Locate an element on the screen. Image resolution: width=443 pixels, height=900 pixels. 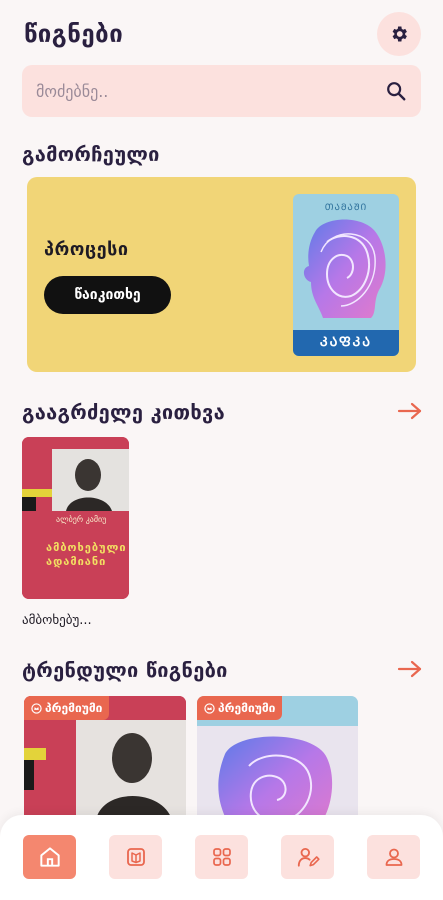
grid-icon is located at coordinates (221, 857).